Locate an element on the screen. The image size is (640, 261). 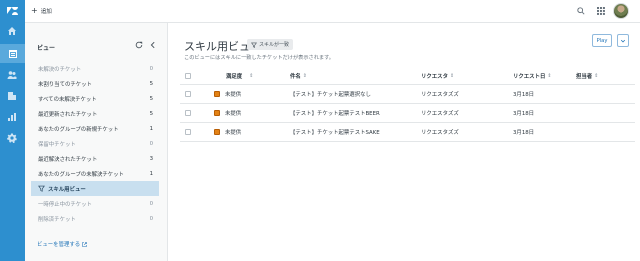
manage-views-label: ビューを管理する is located at coordinates (59, 245).